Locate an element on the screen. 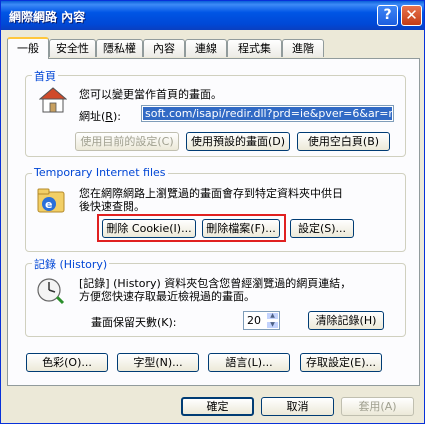 Image resolution: width=427 pixels, height=426 pixels. history-days-value: 20 is located at coordinates (254, 320).